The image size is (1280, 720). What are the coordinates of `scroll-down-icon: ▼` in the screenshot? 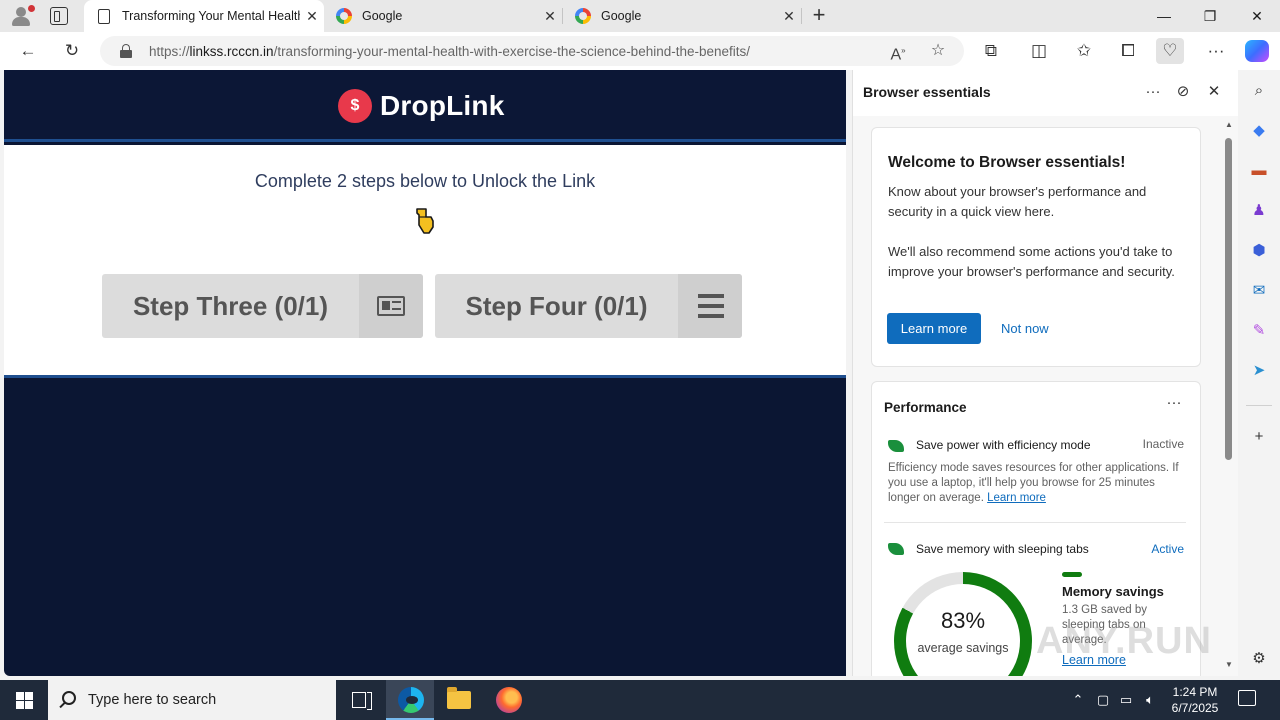 It's located at (1229, 664).